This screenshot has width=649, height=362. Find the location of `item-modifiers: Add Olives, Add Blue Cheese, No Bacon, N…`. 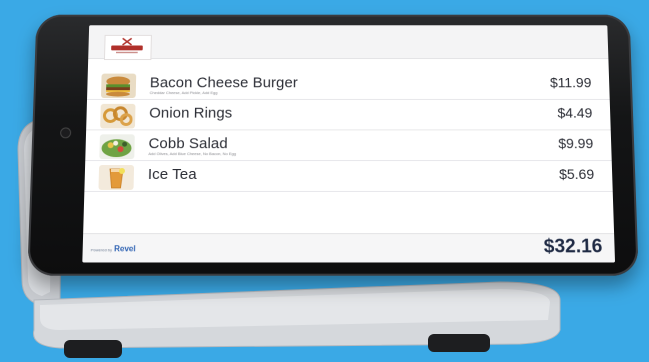

item-modifiers: Add Olives, Add Blue Cheese, No Bacon, N… is located at coordinates (192, 154).